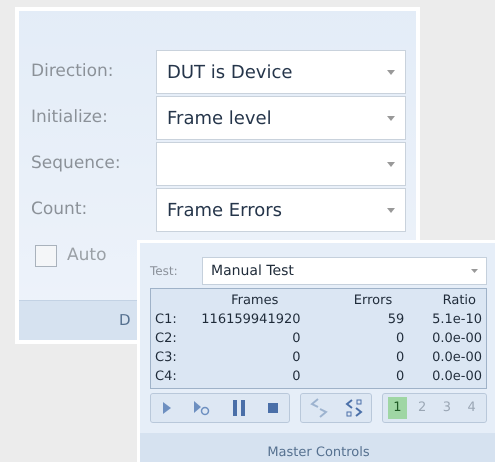 This screenshot has width=495, height=462. What do you see at coordinates (456, 320) in the screenshot?
I see `table-cell-text: 5.1e-10` at bounding box center [456, 320].